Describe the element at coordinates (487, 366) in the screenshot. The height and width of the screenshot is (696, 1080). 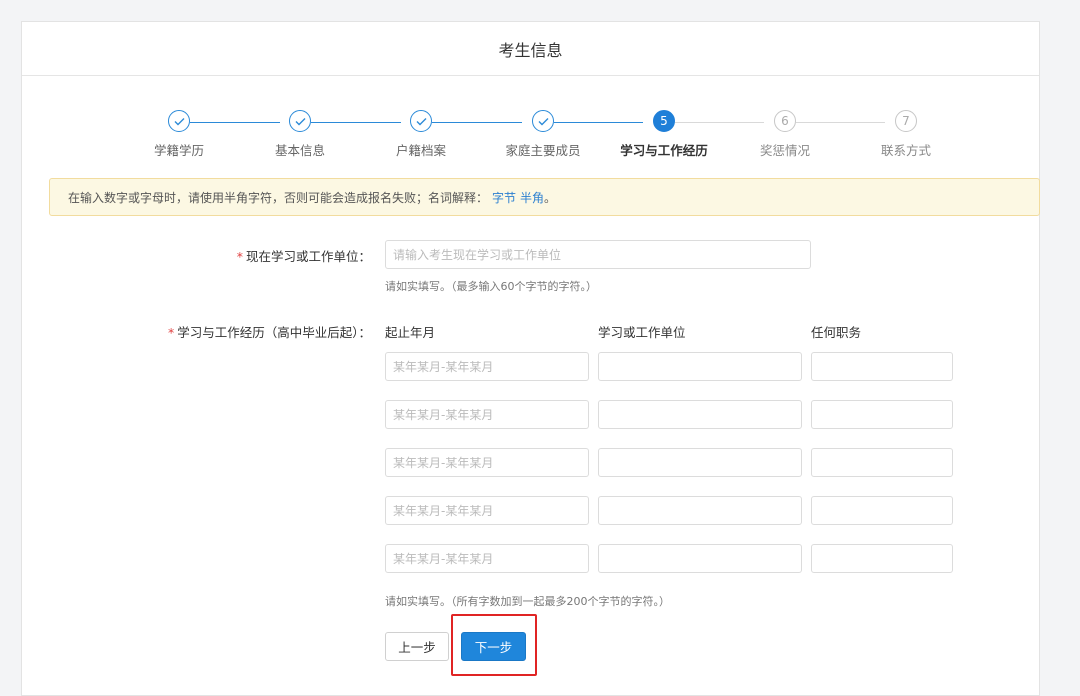
I see `history-row-1-period-input` at that location.